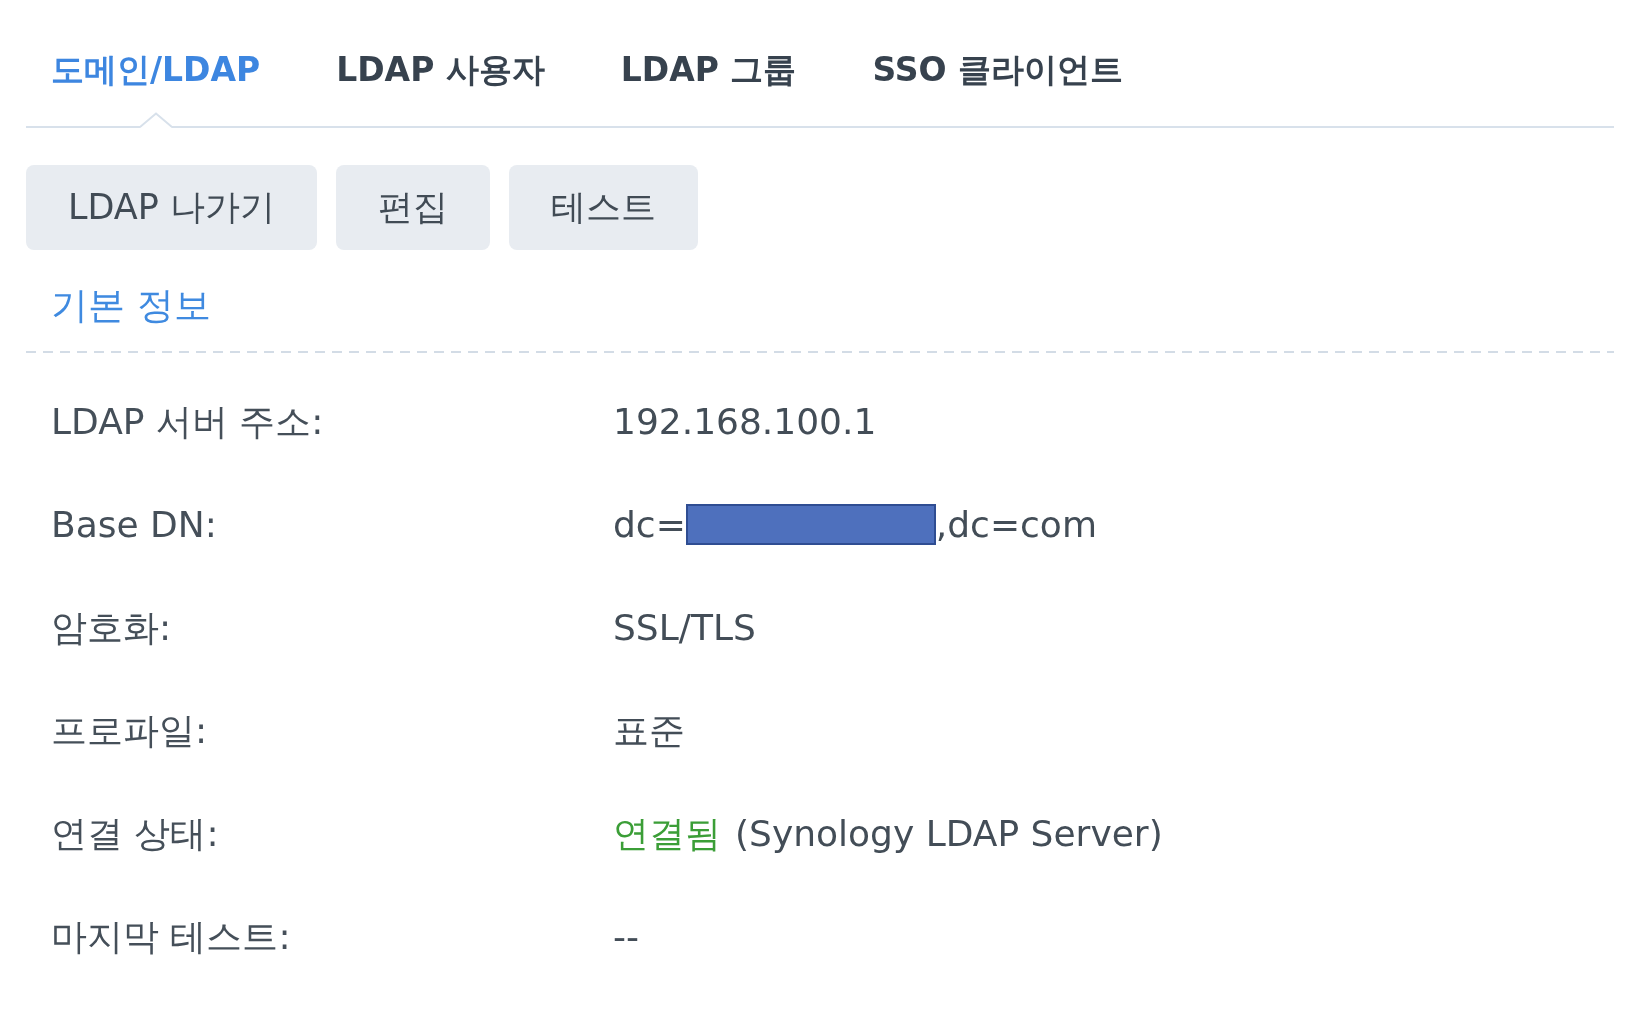  What do you see at coordinates (745, 421) in the screenshot?
I see `field-value: 192.168.100.1` at bounding box center [745, 421].